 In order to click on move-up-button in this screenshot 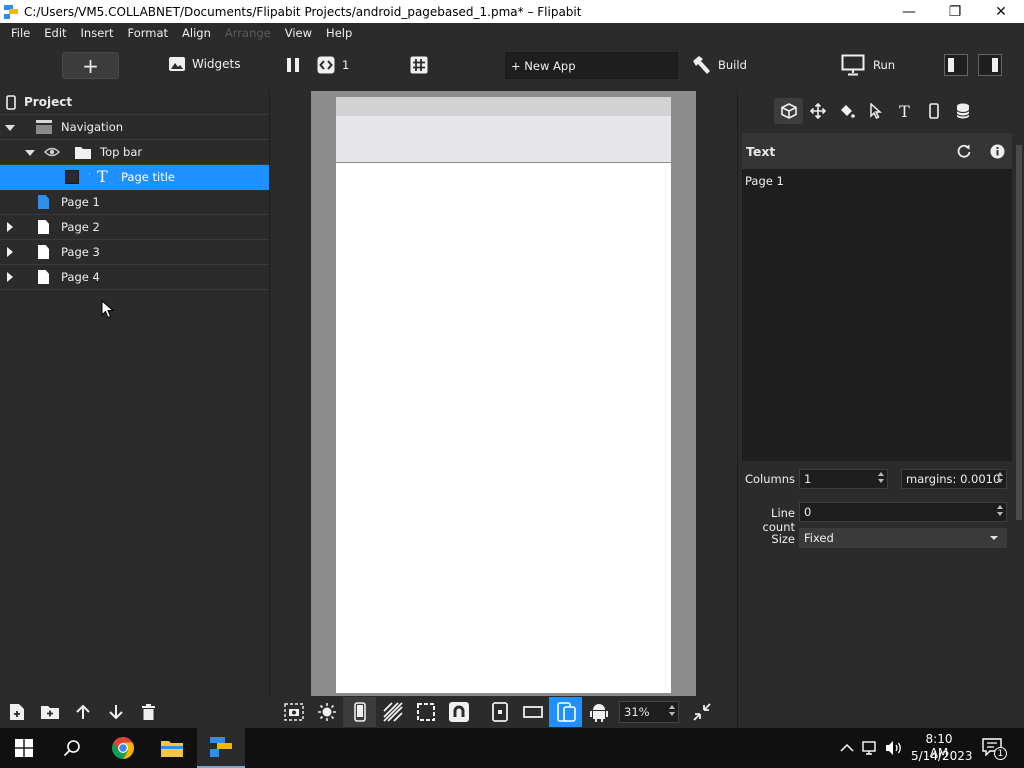, I will do `click(82, 712)`.